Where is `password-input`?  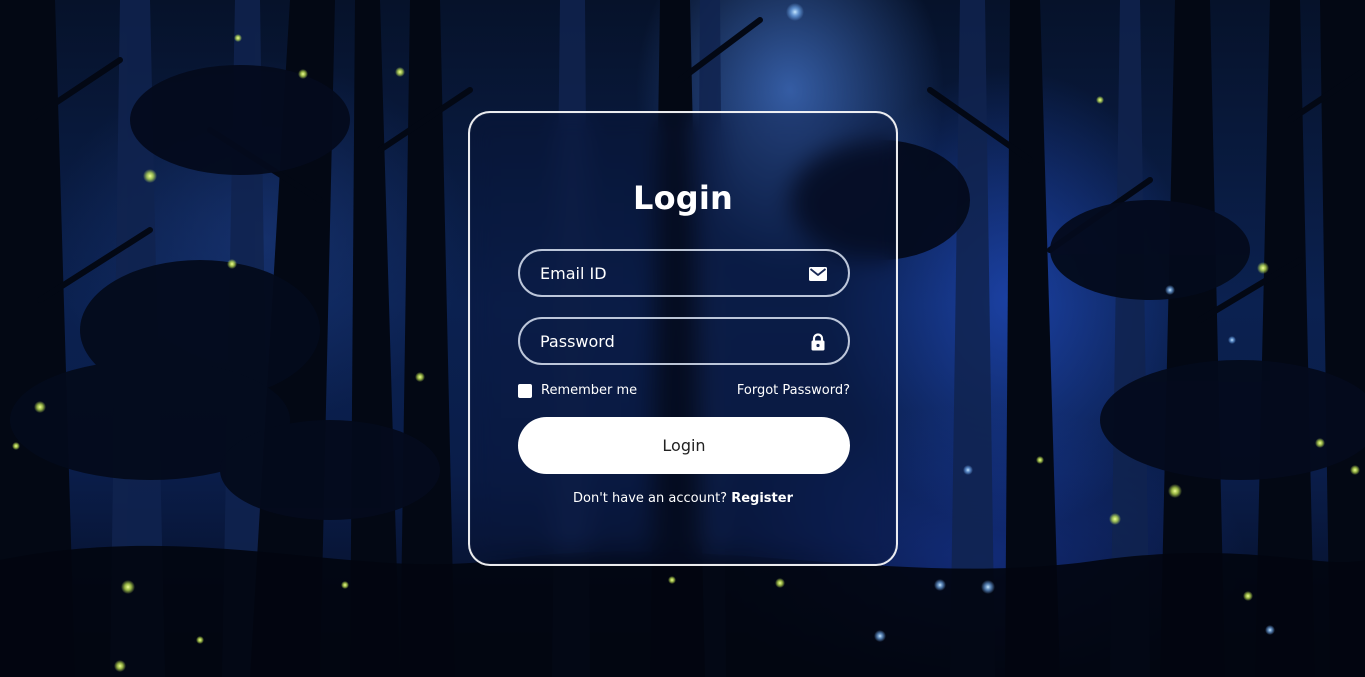
password-input is located at coordinates (684, 341).